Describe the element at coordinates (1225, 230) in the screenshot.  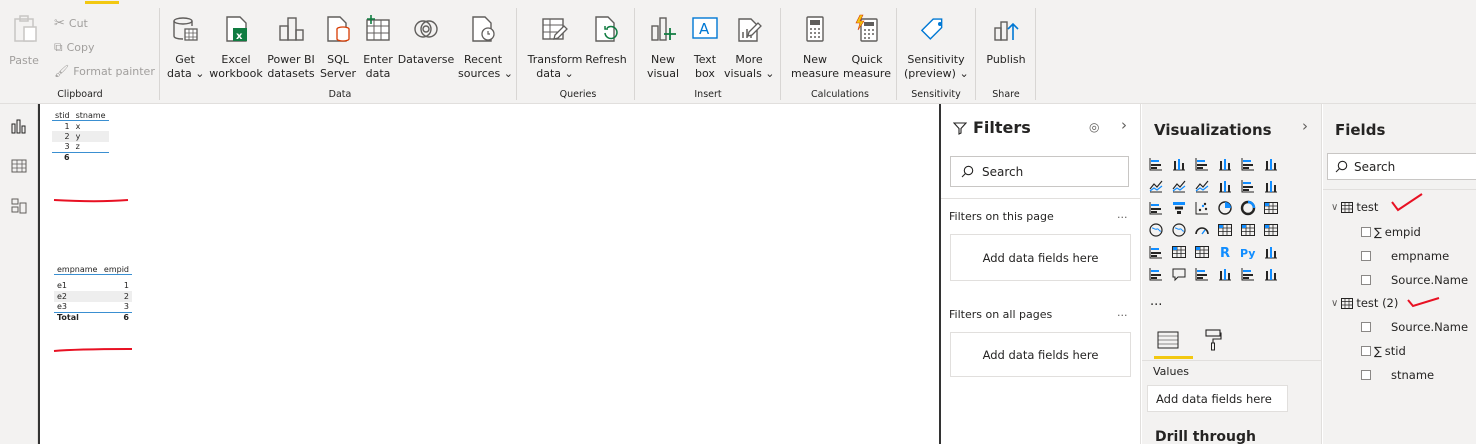
I see `card-icon` at that location.